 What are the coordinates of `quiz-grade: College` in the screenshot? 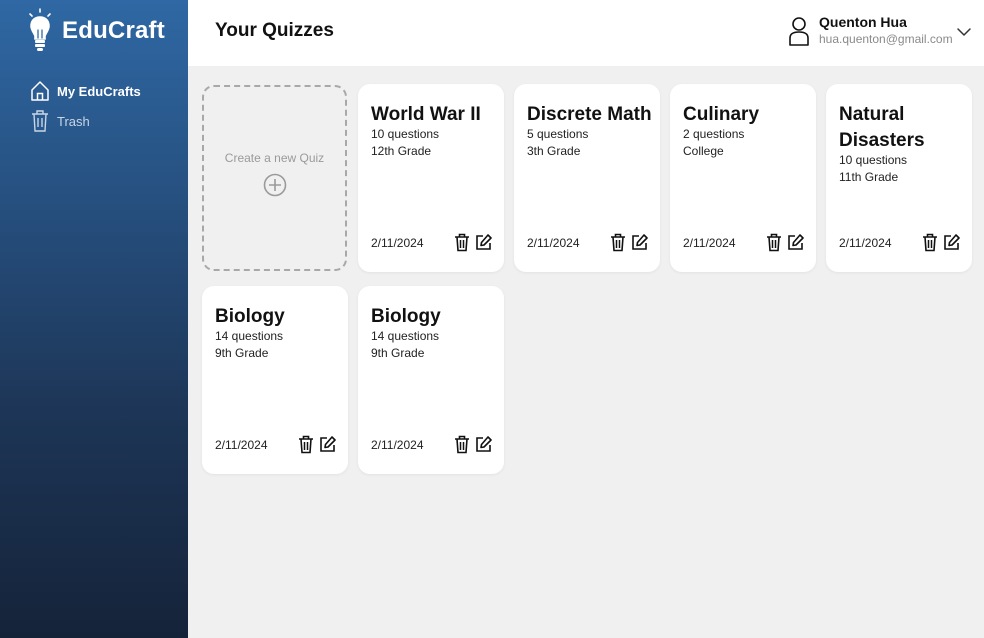 It's located at (703, 151).